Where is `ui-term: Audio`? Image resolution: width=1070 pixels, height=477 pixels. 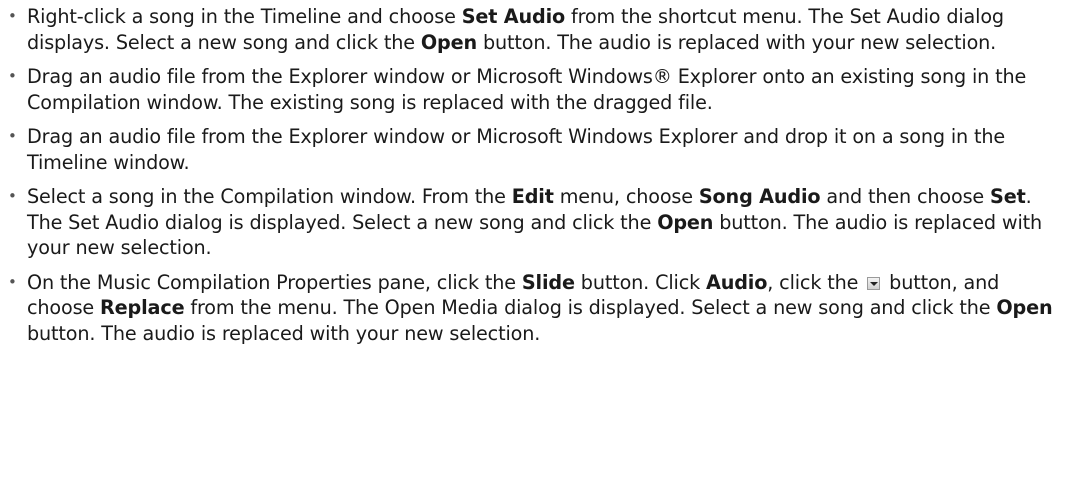
ui-term: Audio is located at coordinates (737, 282).